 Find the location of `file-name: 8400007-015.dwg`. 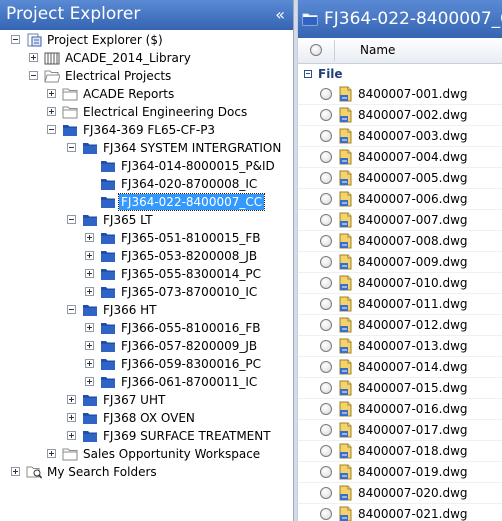

file-name: 8400007-015.dwg is located at coordinates (413, 388).